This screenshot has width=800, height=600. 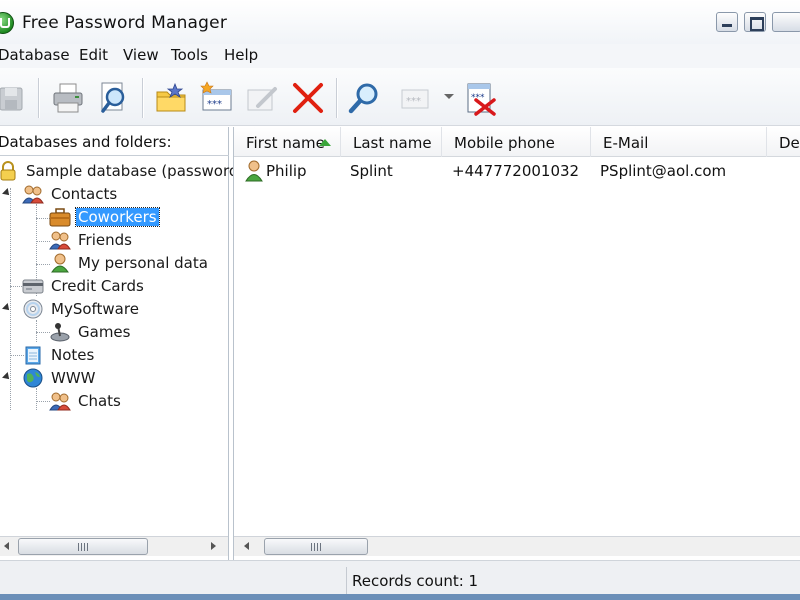 I want to click on records-count: Records count: 1, so click(x=415, y=581).